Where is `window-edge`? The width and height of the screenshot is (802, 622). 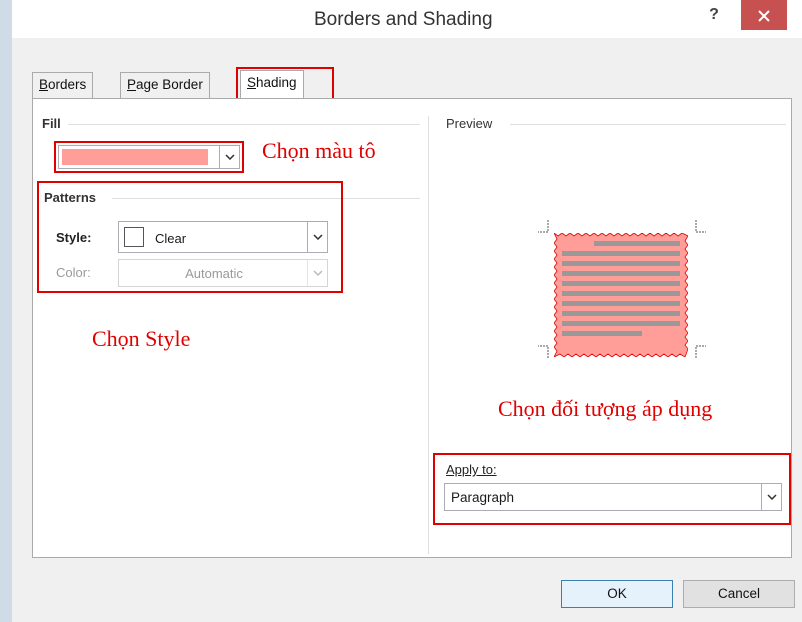 window-edge is located at coordinates (6, 311).